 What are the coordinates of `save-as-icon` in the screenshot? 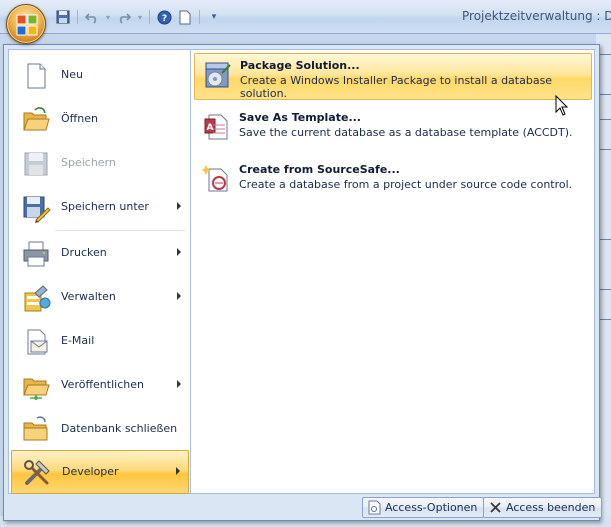 It's located at (37, 209).